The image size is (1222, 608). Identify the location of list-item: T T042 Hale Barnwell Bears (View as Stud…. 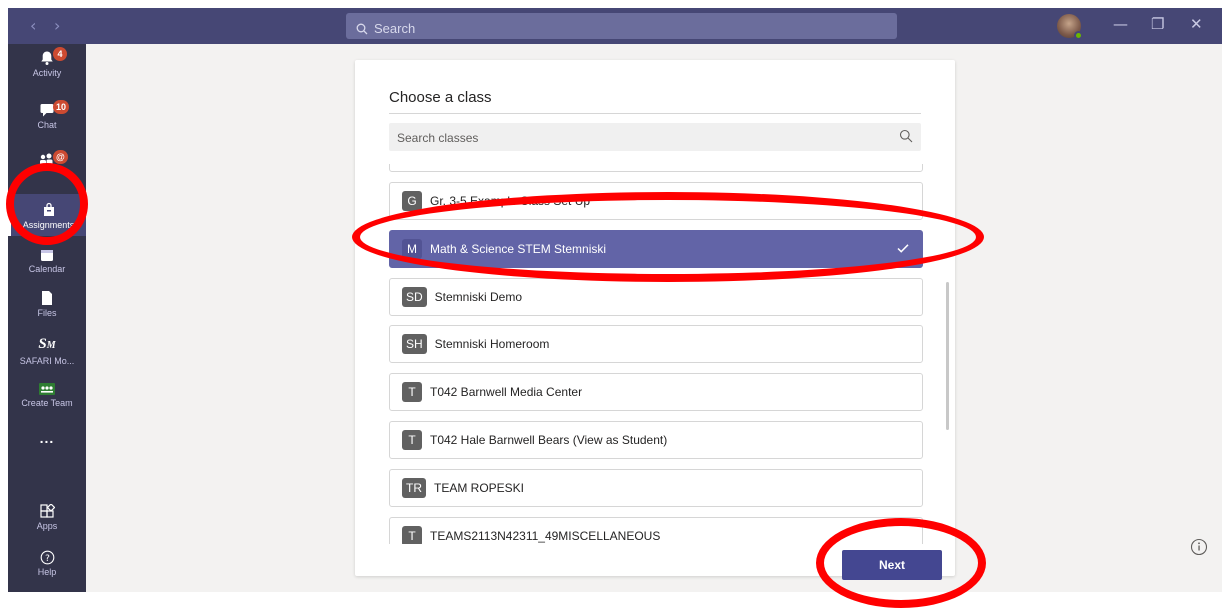
(656, 440).